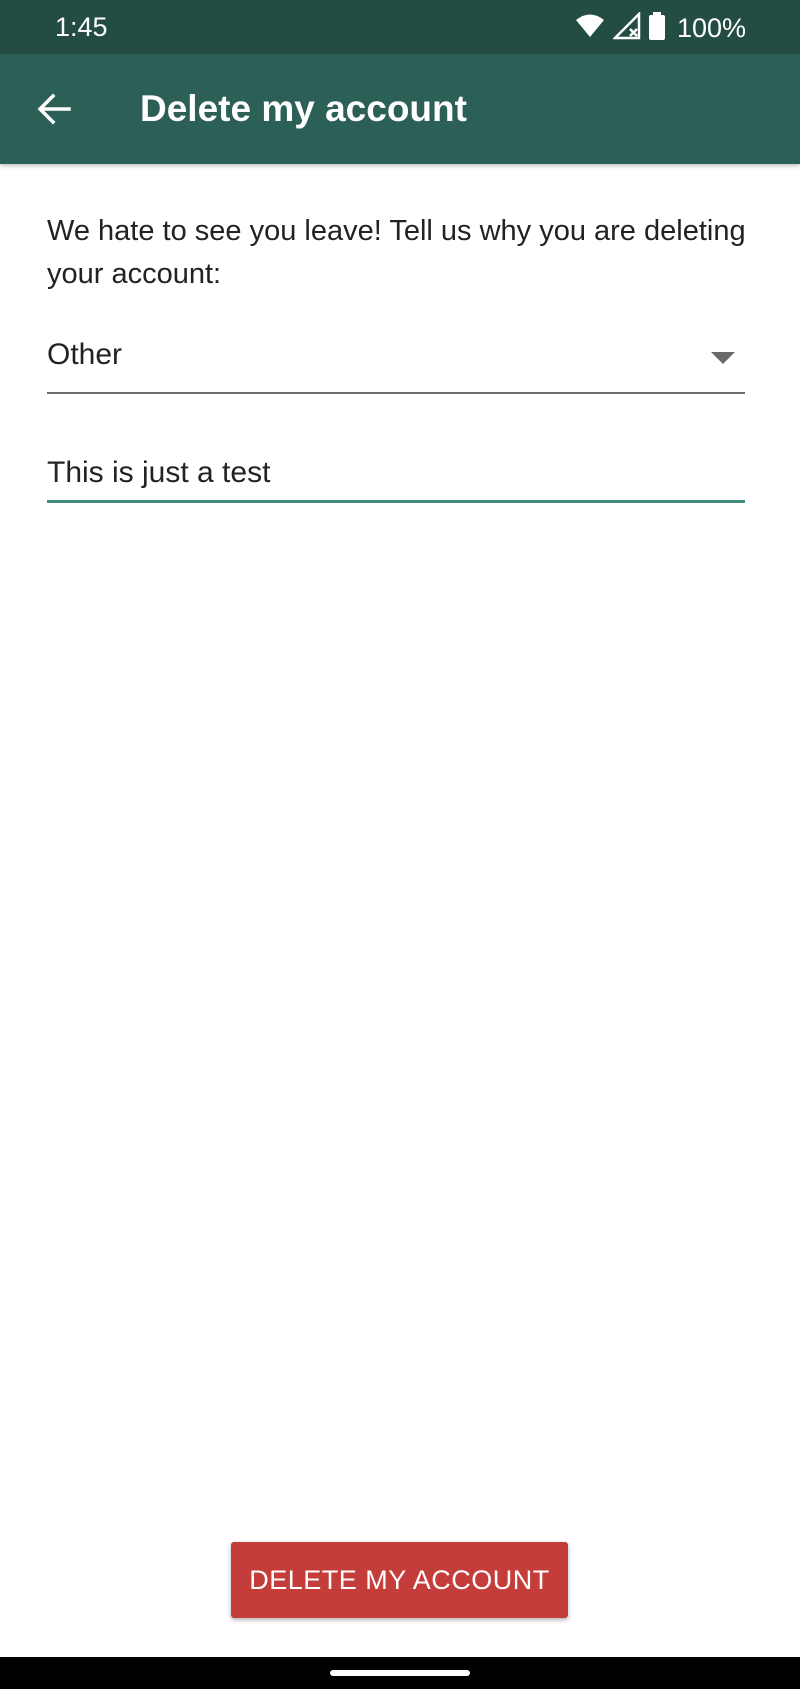 This screenshot has height=1689, width=800. What do you see at coordinates (159, 472) in the screenshot?
I see `comment-input-value: This is just a test` at bounding box center [159, 472].